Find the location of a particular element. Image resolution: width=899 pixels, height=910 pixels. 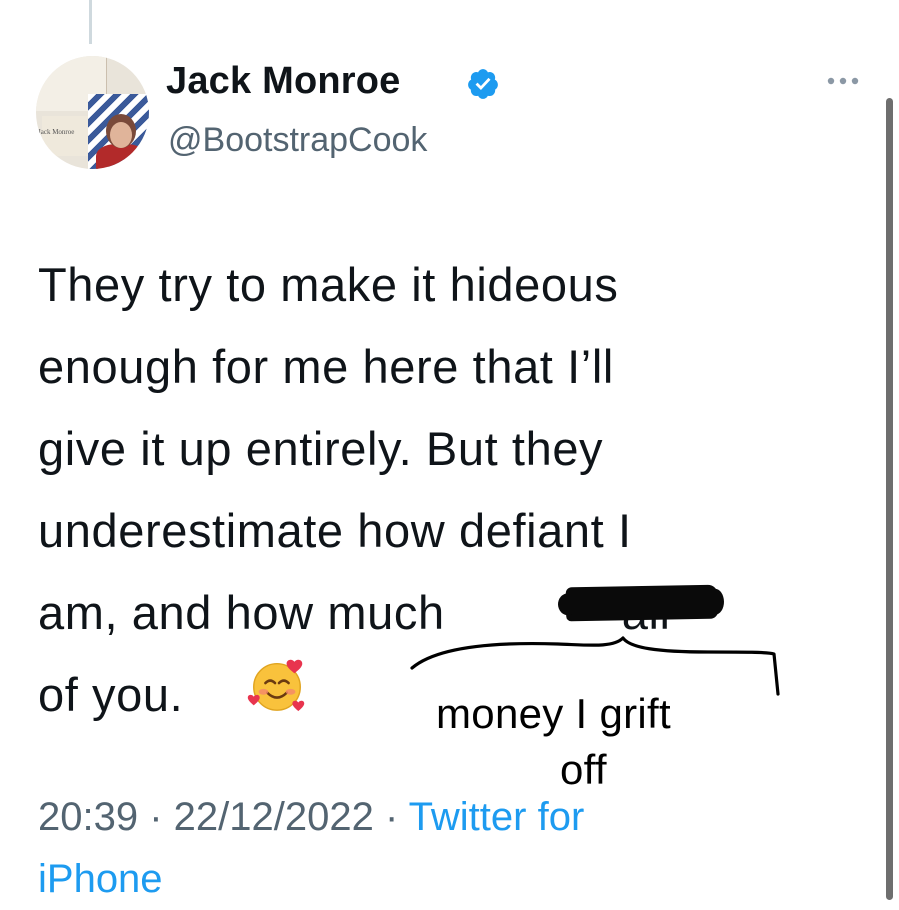

avatar-figure-face is located at coordinates (121, 135).